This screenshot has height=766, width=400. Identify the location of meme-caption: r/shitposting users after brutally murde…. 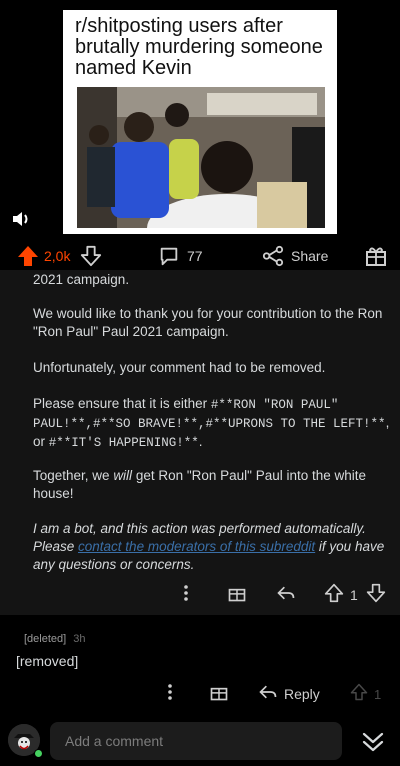
(199, 47).